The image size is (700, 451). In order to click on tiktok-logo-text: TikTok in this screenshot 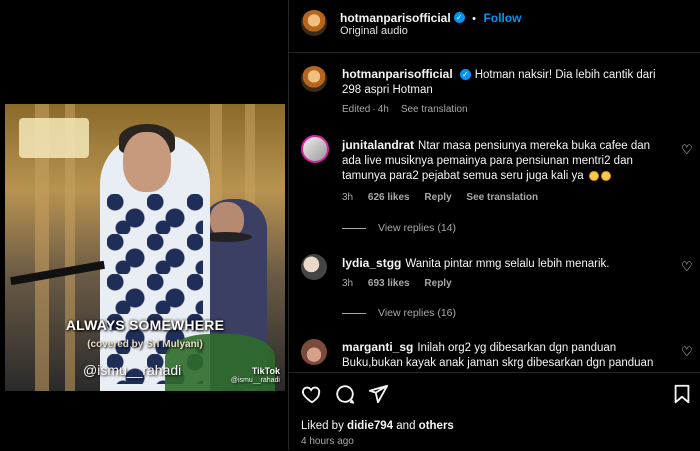, I will do `click(265, 371)`.